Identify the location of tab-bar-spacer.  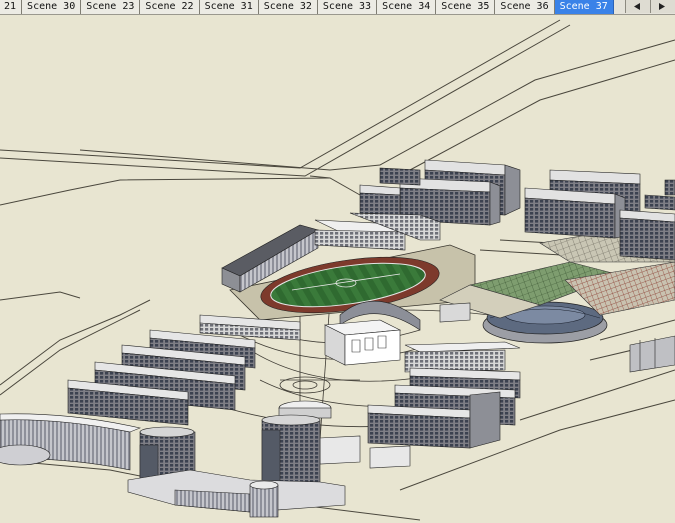
(619, 7).